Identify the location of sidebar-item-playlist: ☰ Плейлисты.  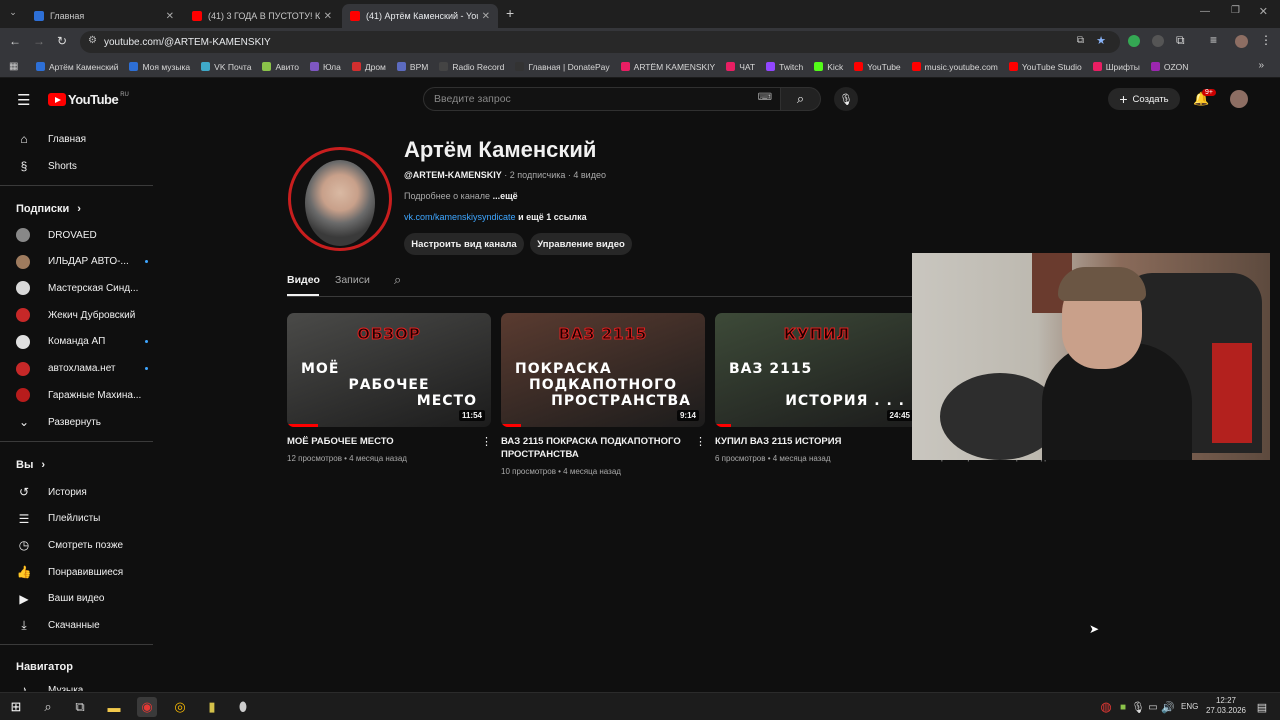
(58, 519).